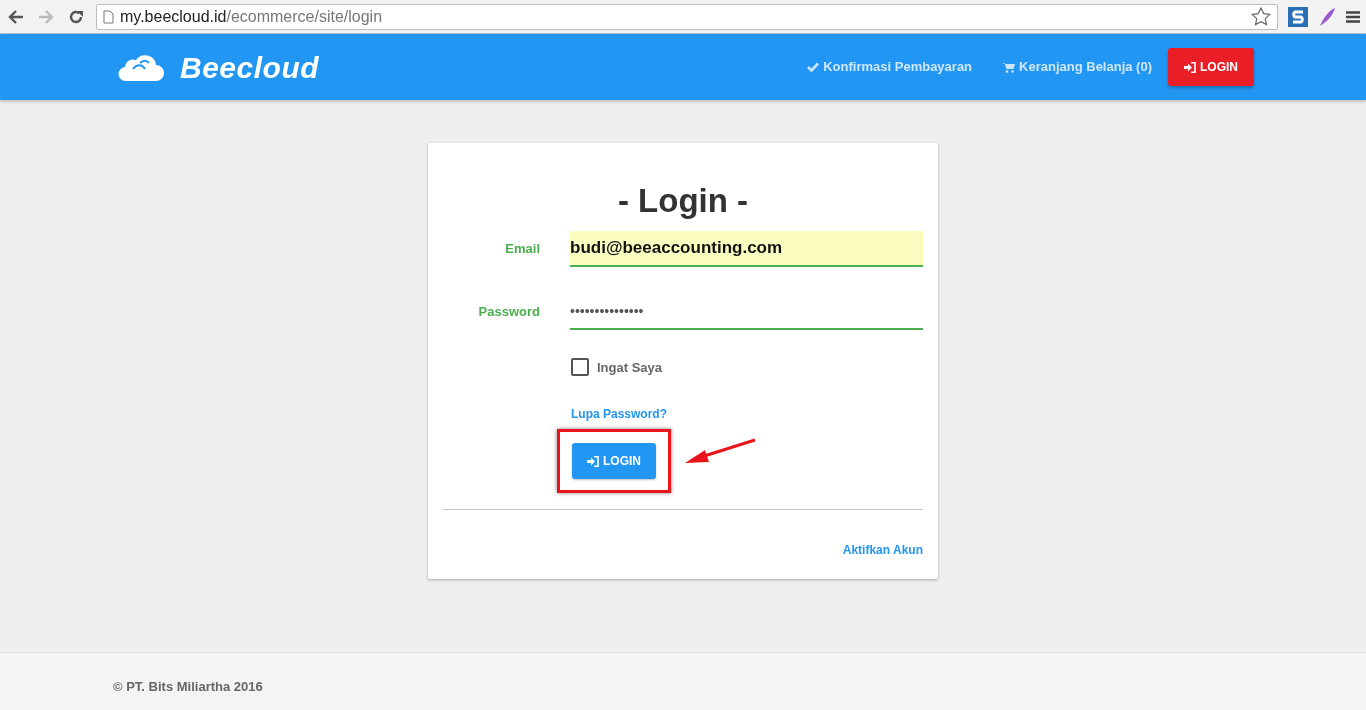 This screenshot has height=710, width=1366. What do you see at coordinates (188, 686) in the screenshot?
I see `copyright-text: © PT. Bits Miliartha 2016` at bounding box center [188, 686].